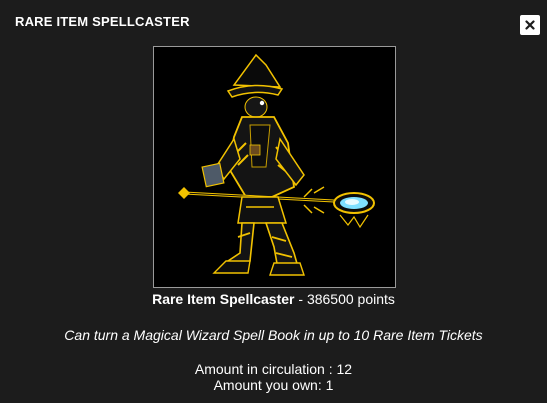 The width and height of the screenshot is (547, 403). I want to click on item-name: Rare Item Spellcaster, so click(223, 299).